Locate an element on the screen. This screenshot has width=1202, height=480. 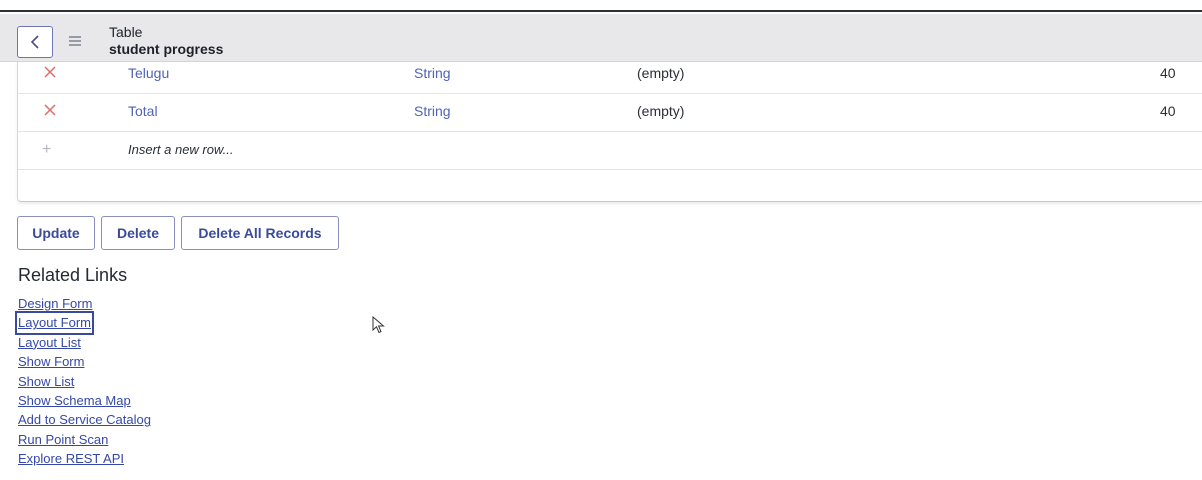
header-record-name: student progress is located at coordinates (166, 49).